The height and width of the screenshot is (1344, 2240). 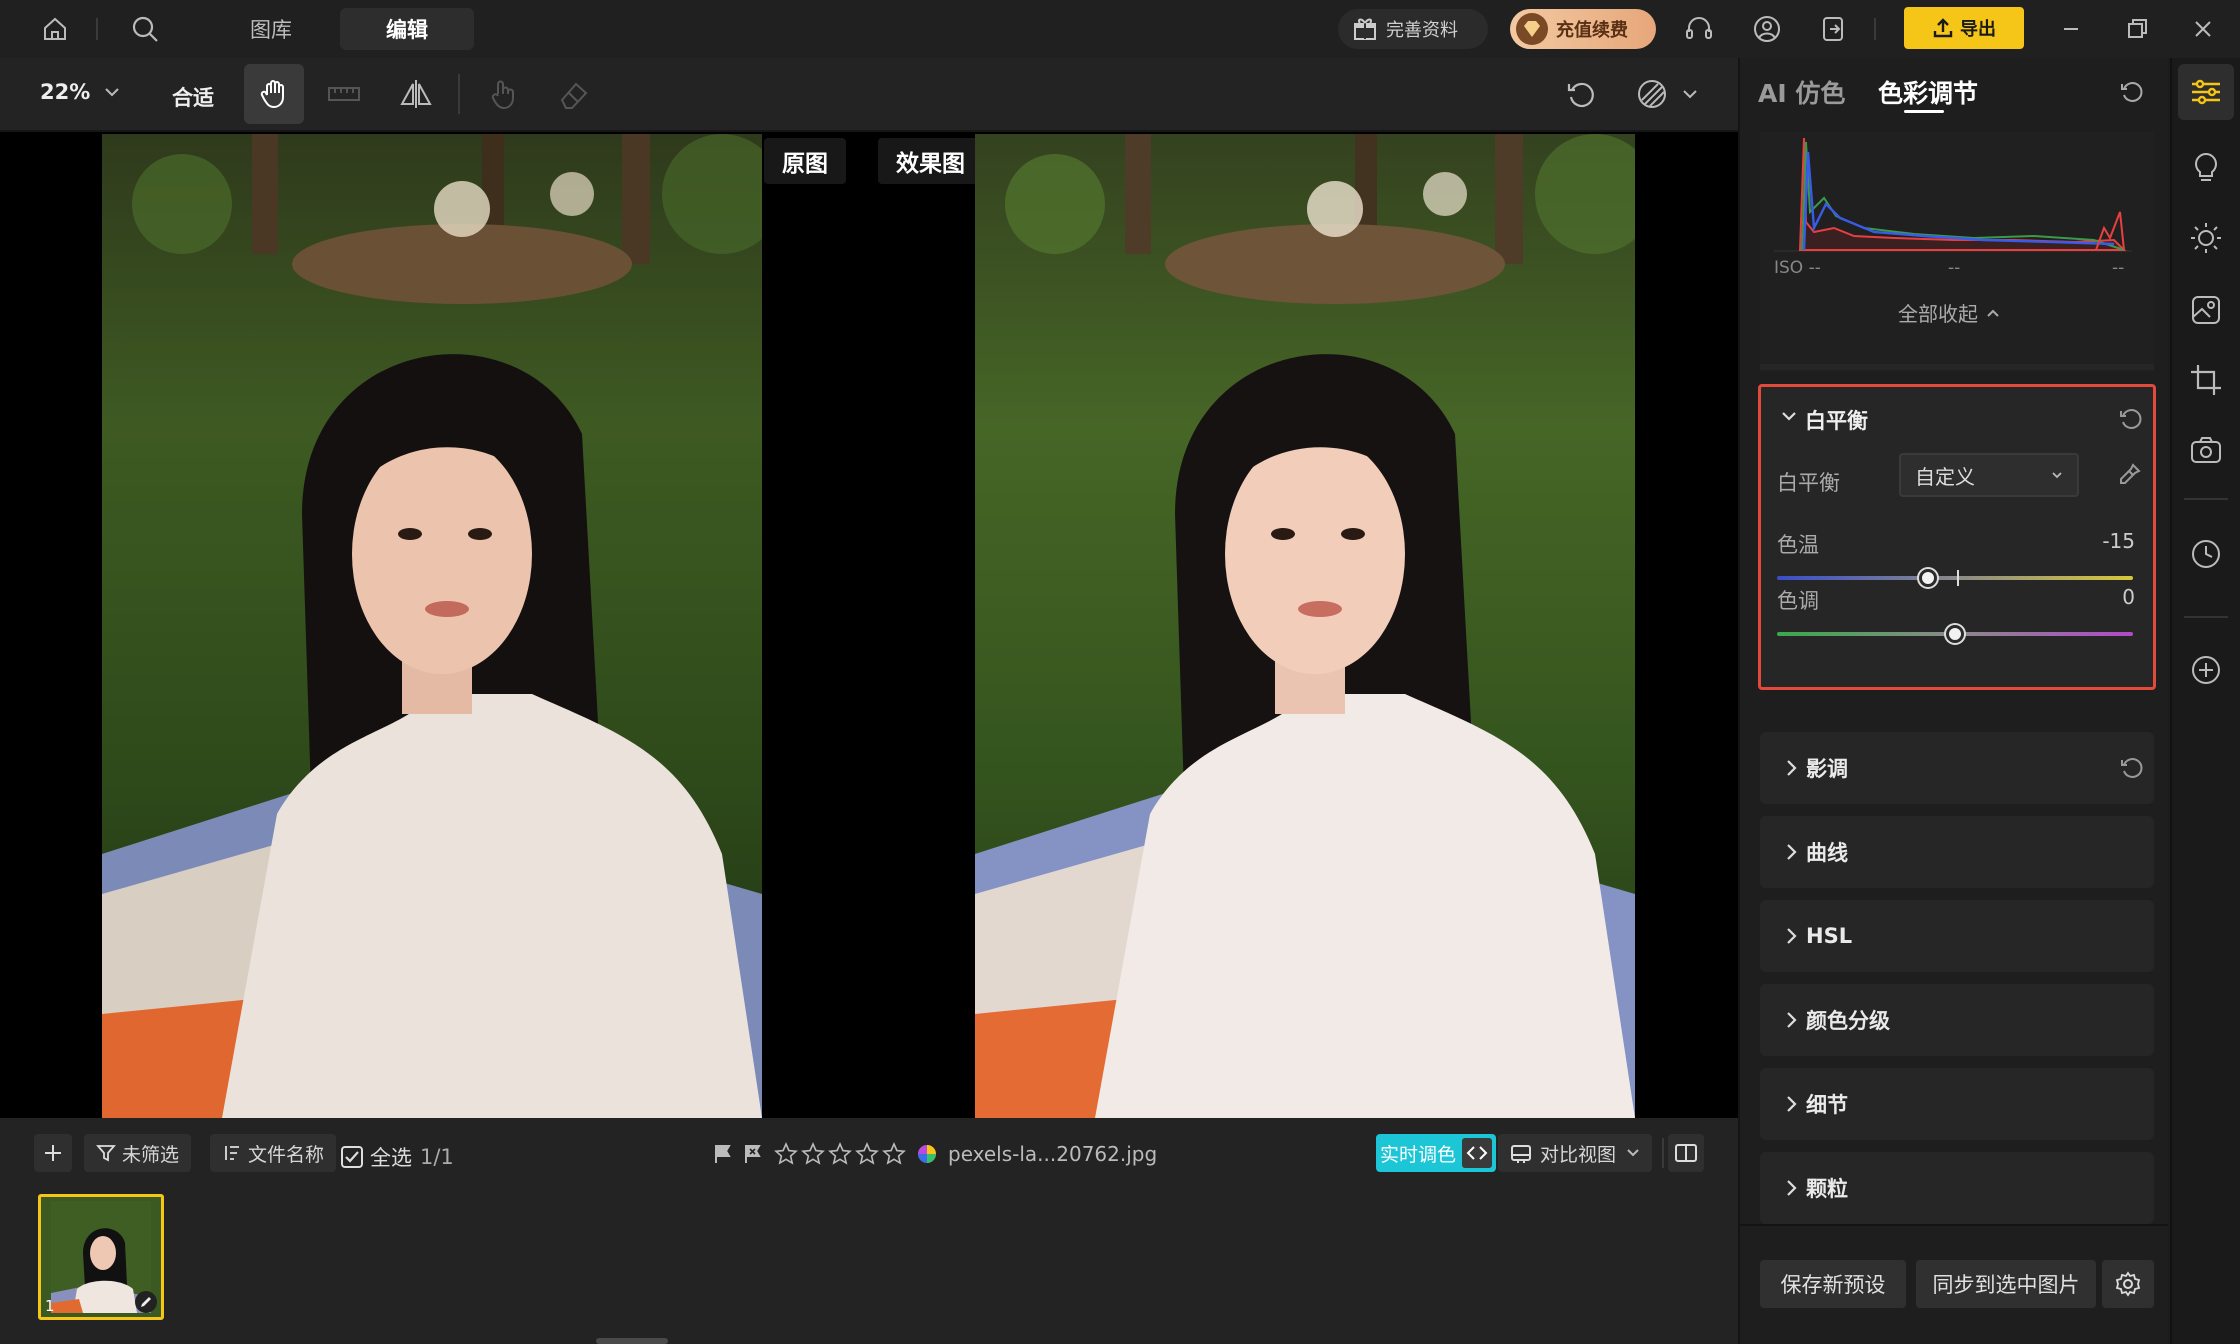 I want to click on nav-library: 图库, so click(x=271, y=29).